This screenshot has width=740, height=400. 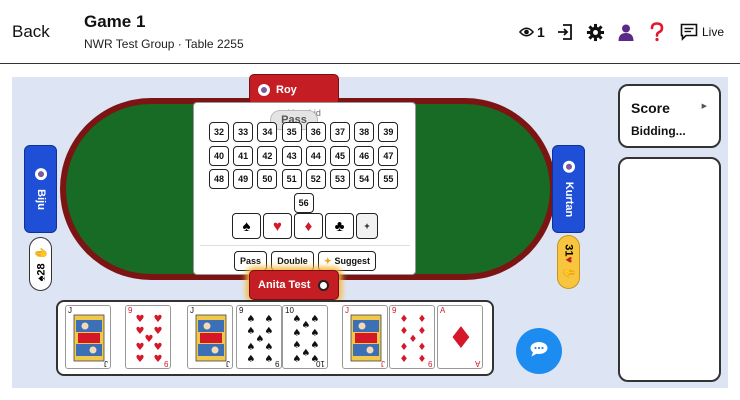 What do you see at coordinates (626, 32) in the screenshot?
I see `user-icon` at bounding box center [626, 32].